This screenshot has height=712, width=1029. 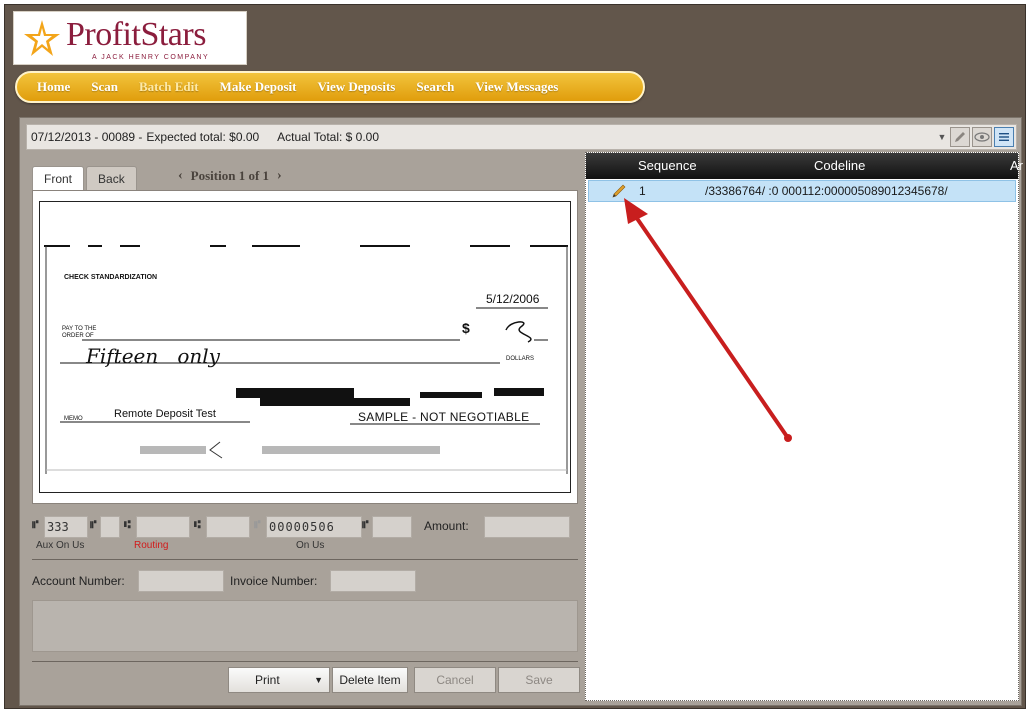 I want to click on written-amount: Fifteen only, so click(x=153, y=356).